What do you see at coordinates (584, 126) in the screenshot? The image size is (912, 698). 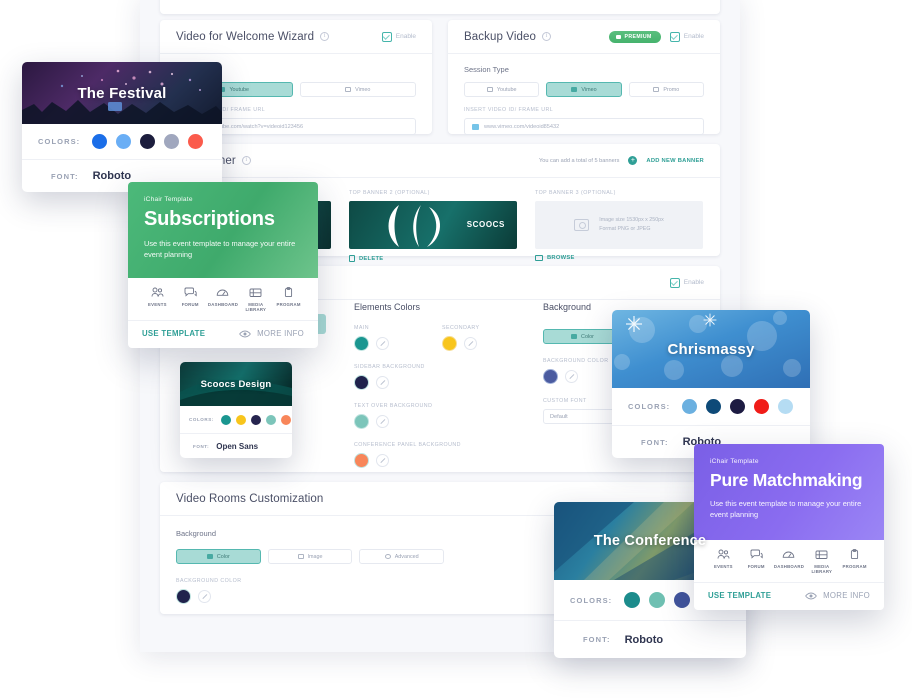 I see `video-url-input: www.vimeo.com/videoid85432` at bounding box center [584, 126].